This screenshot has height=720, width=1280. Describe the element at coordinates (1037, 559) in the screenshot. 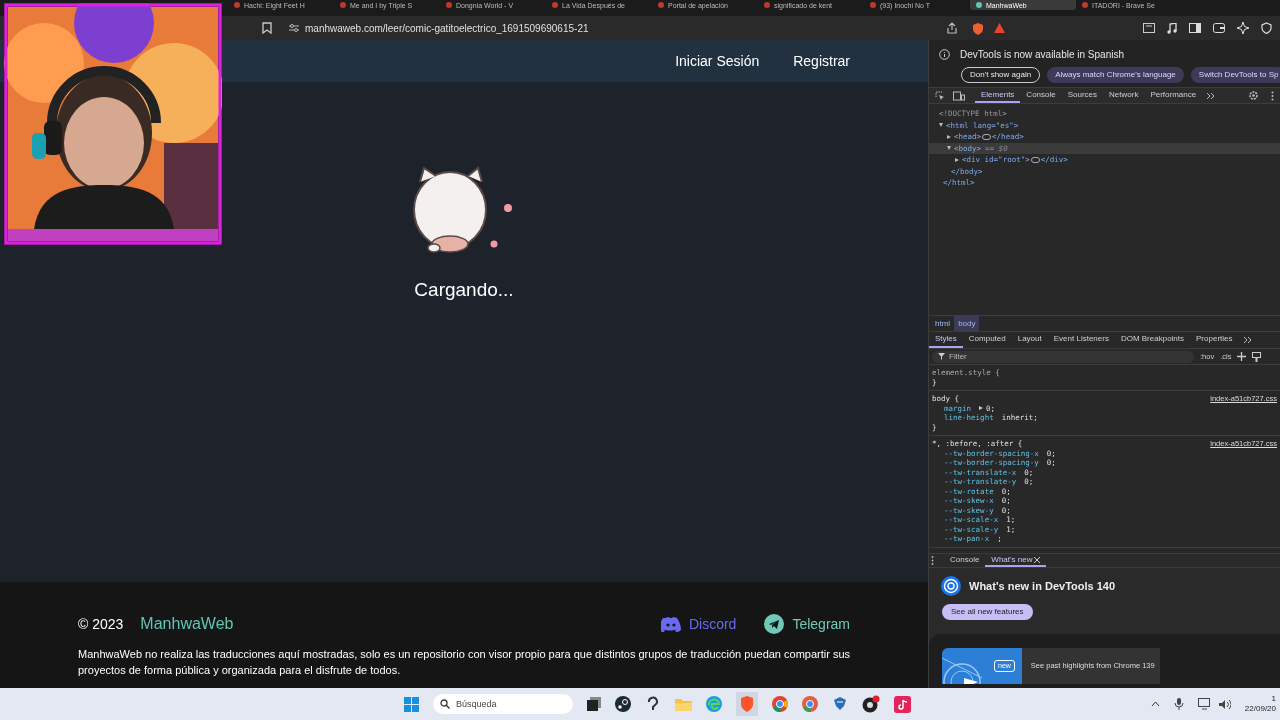

I see `close-icon` at that location.